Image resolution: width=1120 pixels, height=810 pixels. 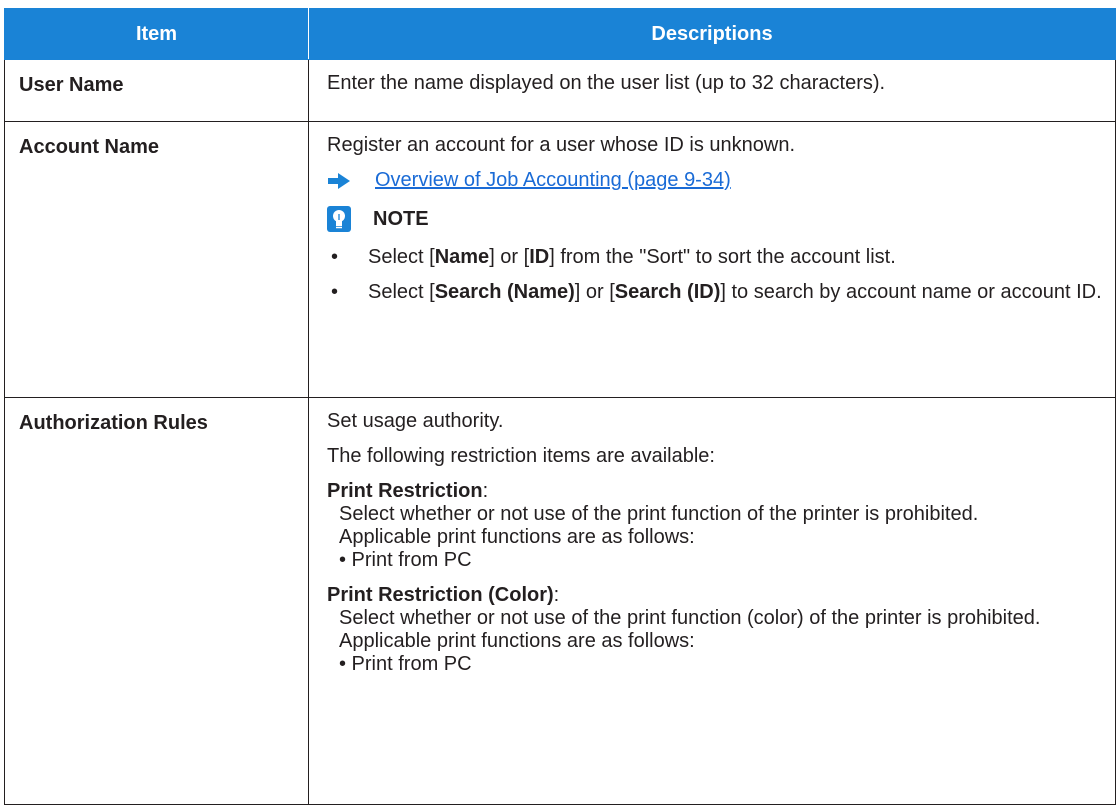 I want to click on note-header: NOTE, so click(x=715, y=219).